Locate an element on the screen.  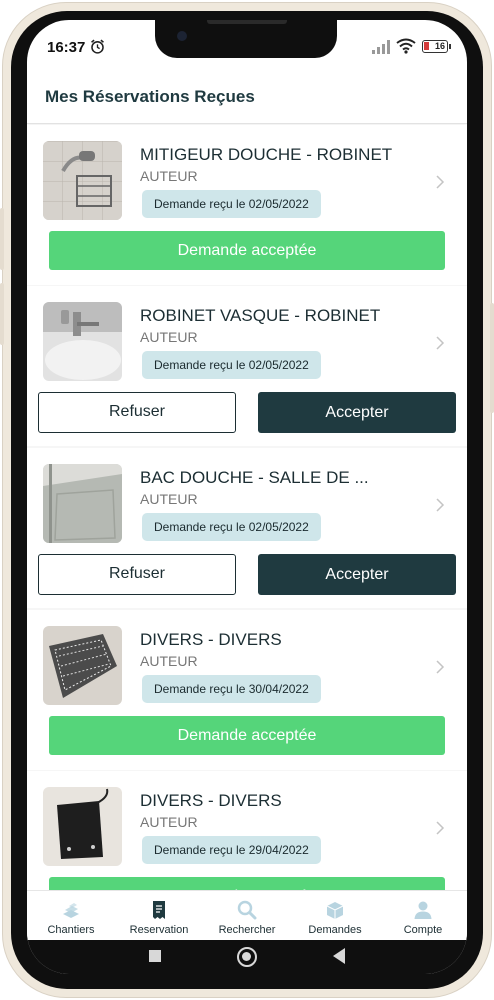
nav-item-chantiers: Chantiers is located at coordinates (71, 916).